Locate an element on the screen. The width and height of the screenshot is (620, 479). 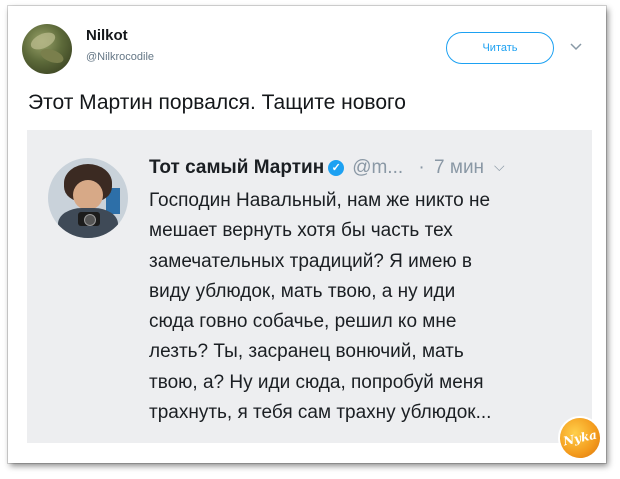
body-line: Господин Навальный, нам же никто не is located at coordinates (320, 200).